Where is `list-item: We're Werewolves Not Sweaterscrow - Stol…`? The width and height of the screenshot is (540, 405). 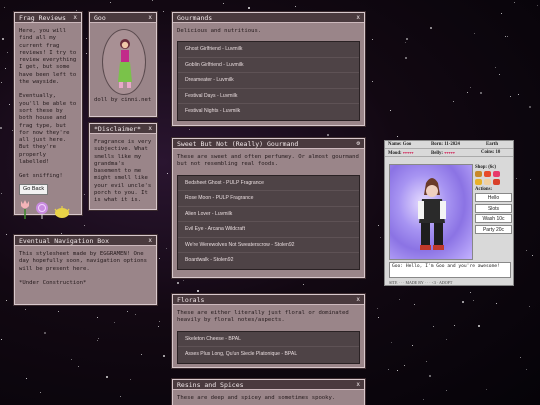
list-item: We're Werewolves Not Sweaterscrow - Stol… is located at coordinates (268, 246).